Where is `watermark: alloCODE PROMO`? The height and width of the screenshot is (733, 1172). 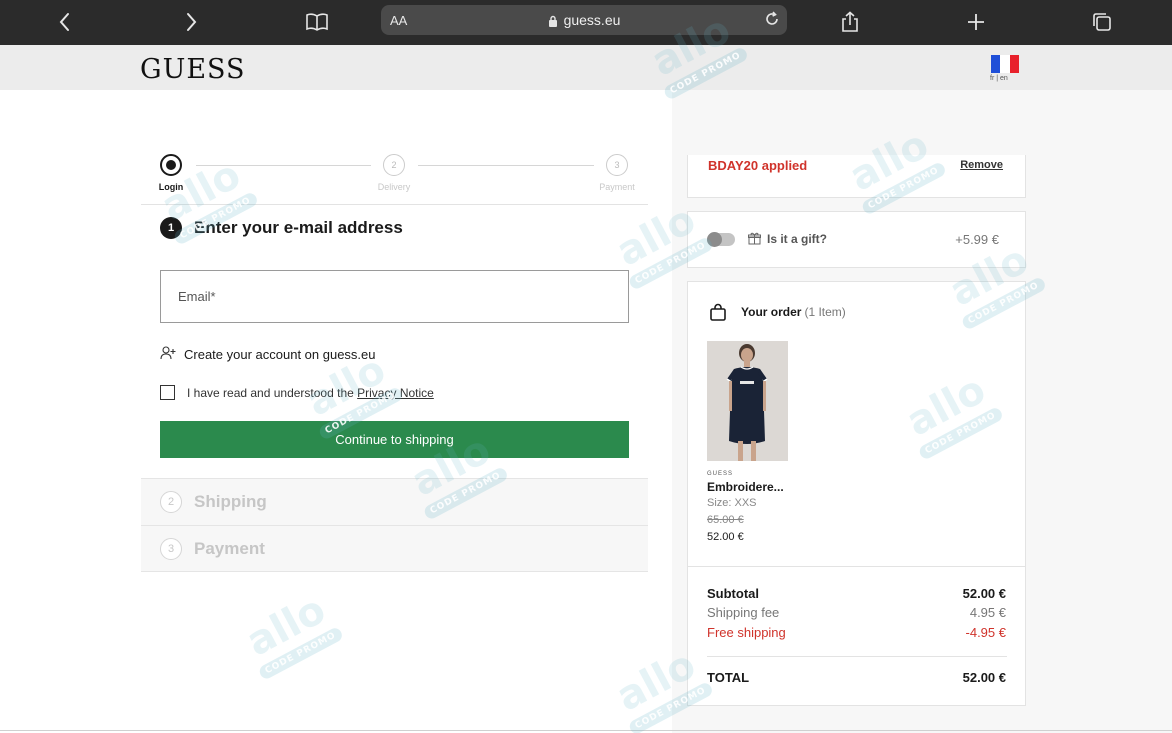 watermark: alloCODE PROMO is located at coordinates (291, 634).